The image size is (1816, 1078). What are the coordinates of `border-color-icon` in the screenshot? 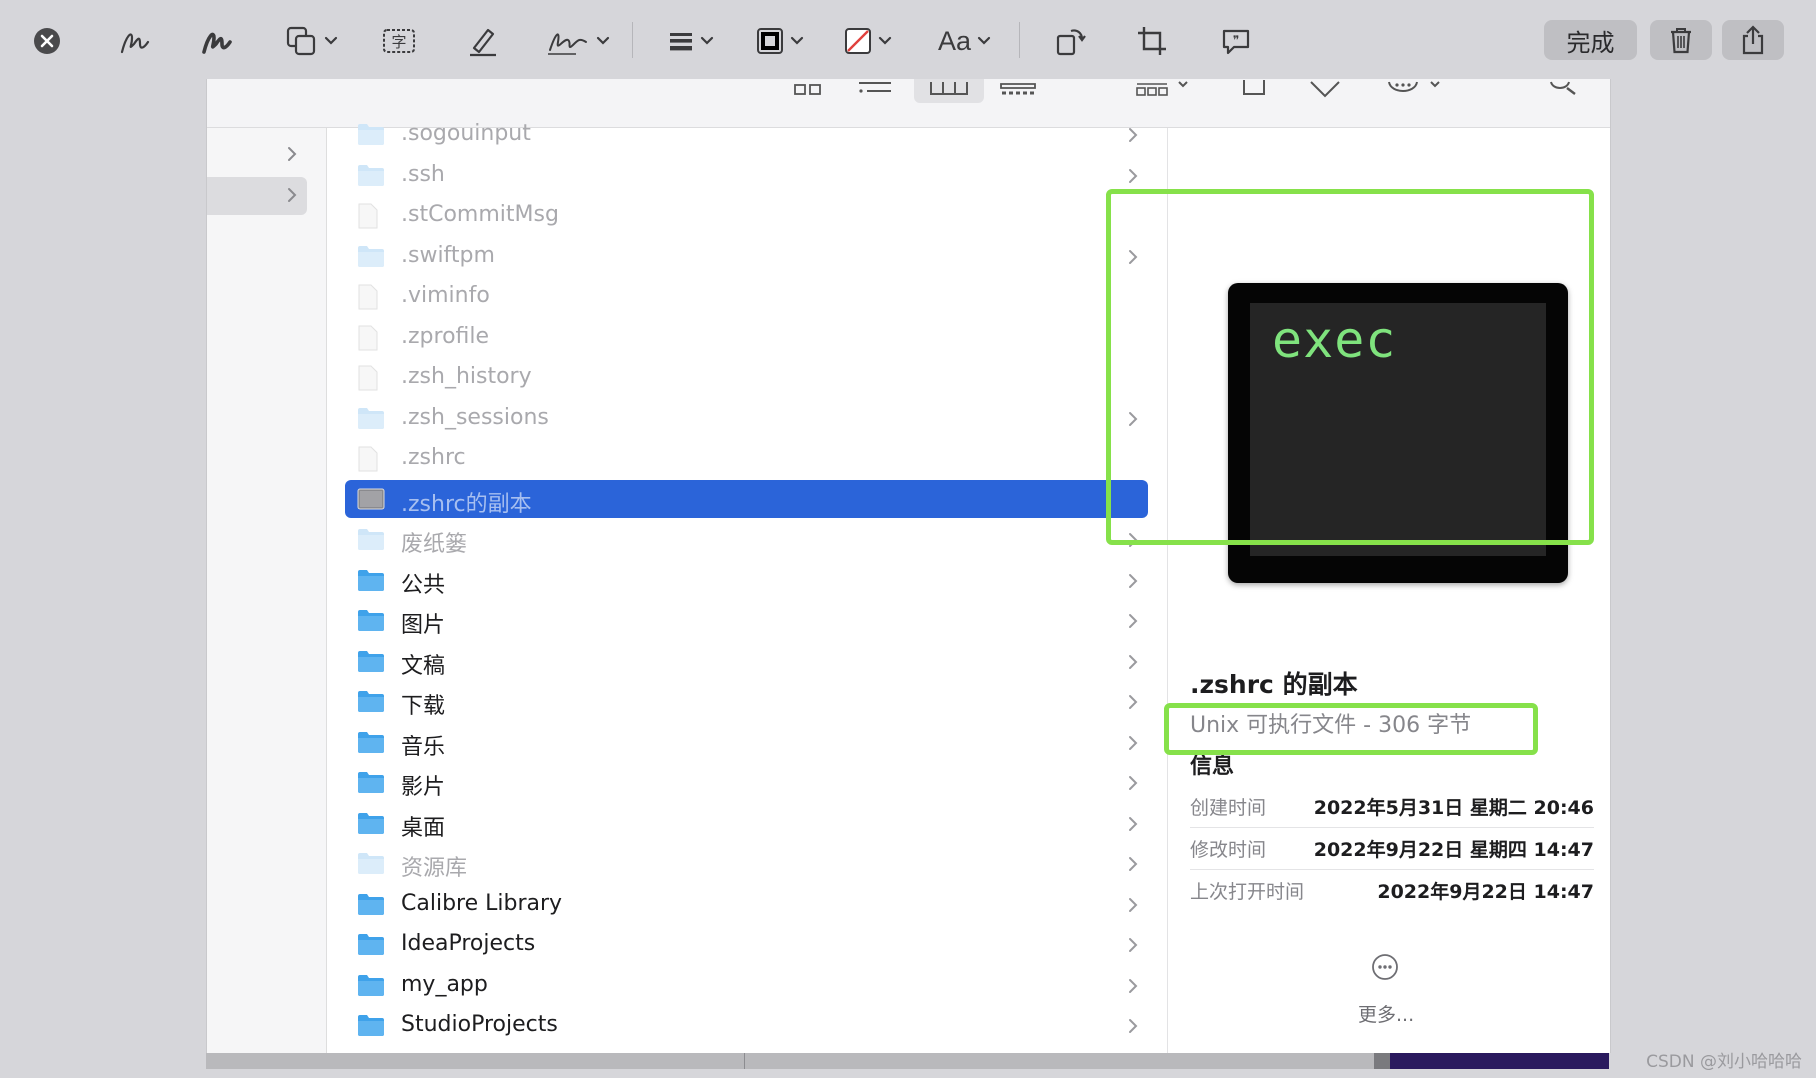 It's located at (770, 41).